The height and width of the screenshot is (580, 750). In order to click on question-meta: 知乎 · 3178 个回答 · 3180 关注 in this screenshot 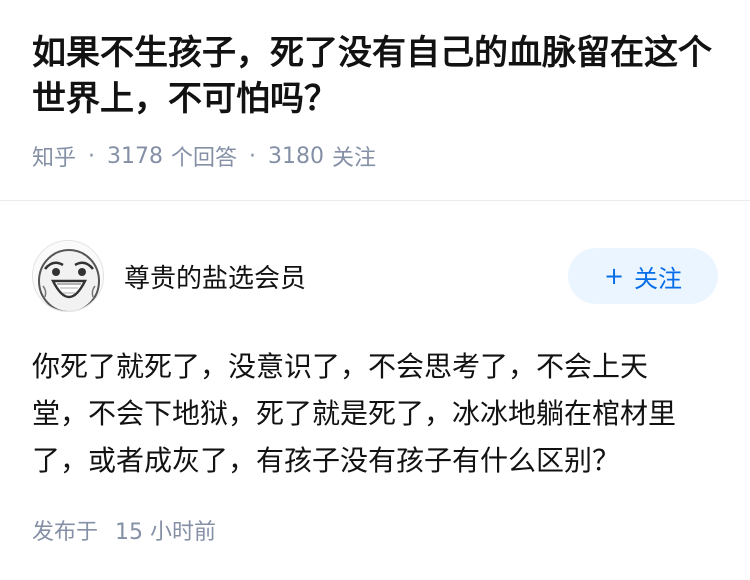, I will do `click(375, 156)`.